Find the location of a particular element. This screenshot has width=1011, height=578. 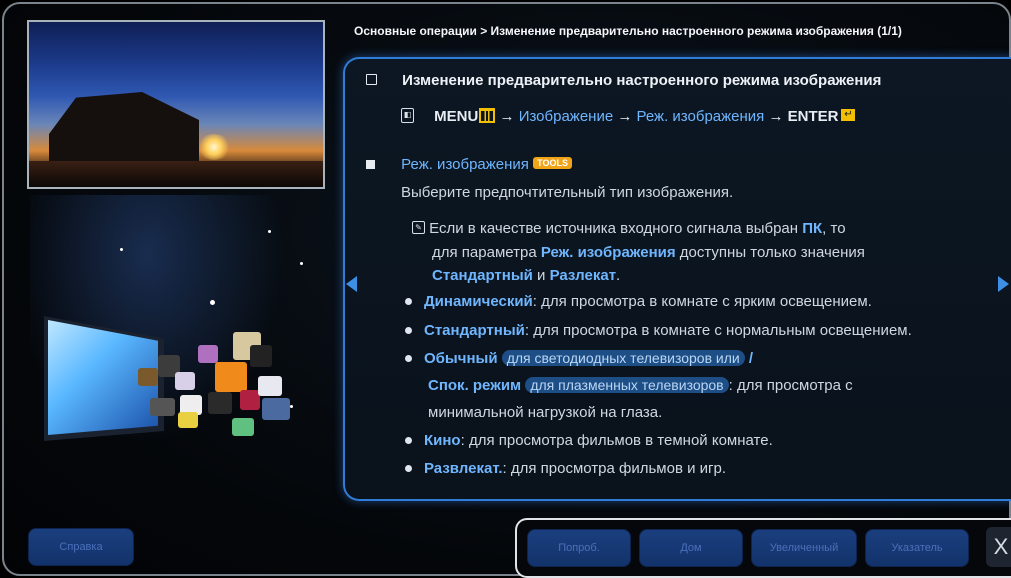

menu-path-picture: Изображение is located at coordinates (566, 116).